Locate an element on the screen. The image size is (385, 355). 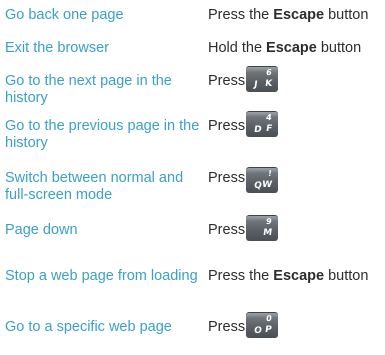
key-glyph: K is located at coordinates (268, 84).